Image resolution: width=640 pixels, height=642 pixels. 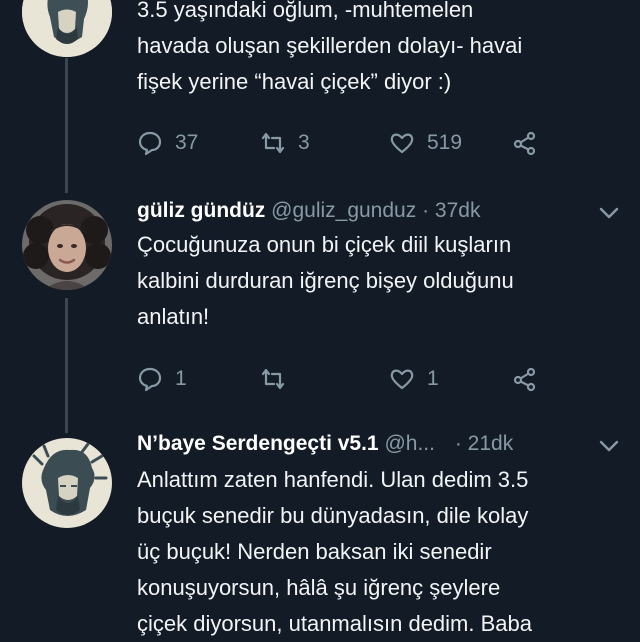 What do you see at coordinates (167, 143) in the screenshot?
I see `reply-button: 37` at bounding box center [167, 143].